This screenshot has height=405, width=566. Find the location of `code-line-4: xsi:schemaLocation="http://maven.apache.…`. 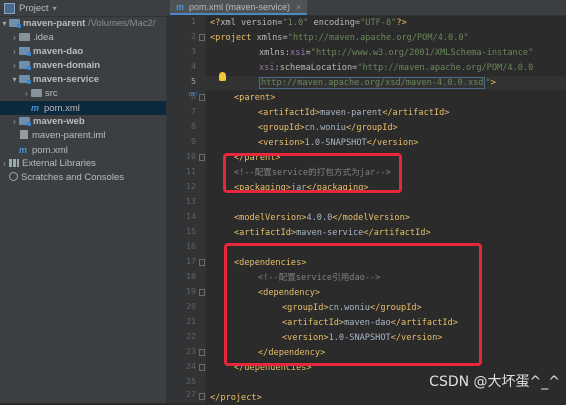

code-line-4: xsi:schemaLocation="http://maven.apache.… is located at coordinates (396, 68).